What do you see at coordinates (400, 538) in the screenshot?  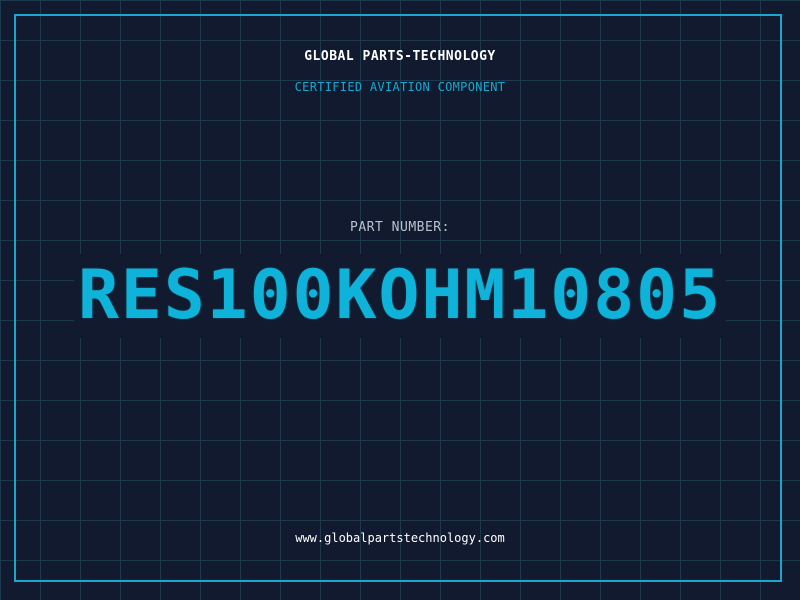 I see `website-url: www.globalpartstechnology.com` at bounding box center [400, 538].